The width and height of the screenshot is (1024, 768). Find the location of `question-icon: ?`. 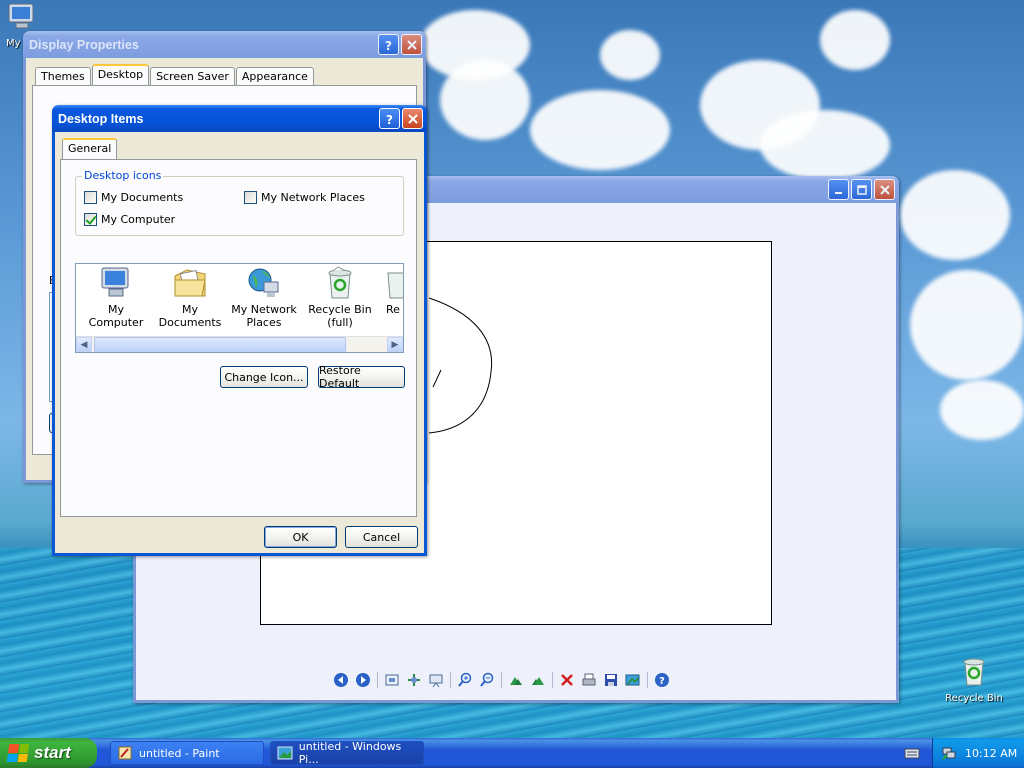

question-icon: ? is located at coordinates (389, 119).